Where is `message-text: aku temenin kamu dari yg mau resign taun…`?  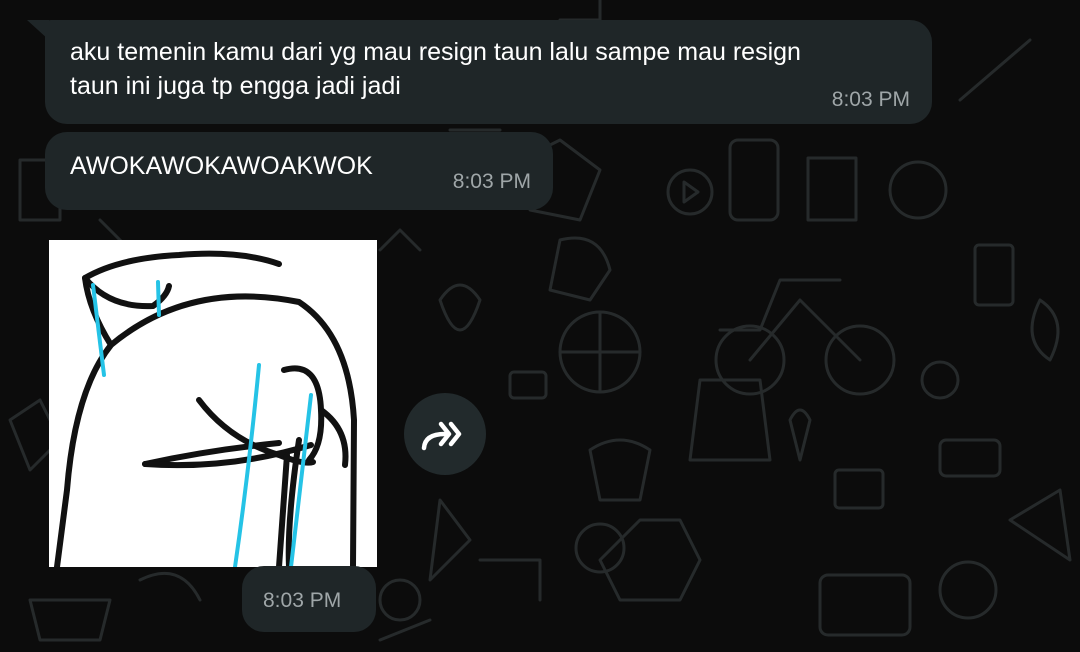 message-text: aku temenin kamu dari yg mau resign taun… is located at coordinates (435, 69).